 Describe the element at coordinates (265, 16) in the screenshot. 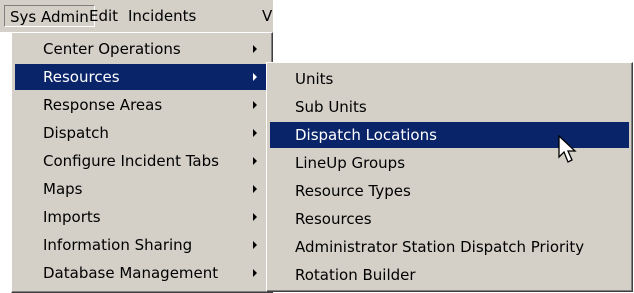

I see `menu-view: V` at that location.